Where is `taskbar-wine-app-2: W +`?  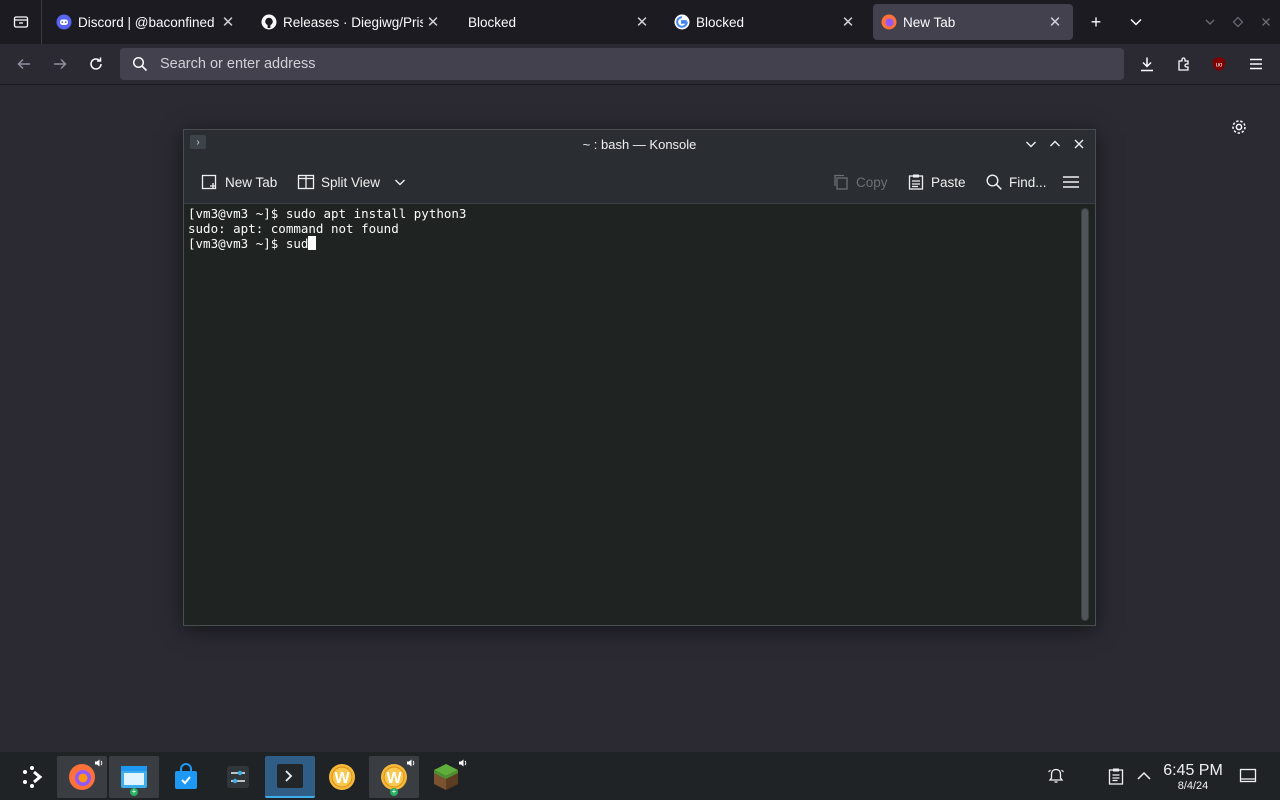
taskbar-wine-app-2: W + is located at coordinates (394, 777).